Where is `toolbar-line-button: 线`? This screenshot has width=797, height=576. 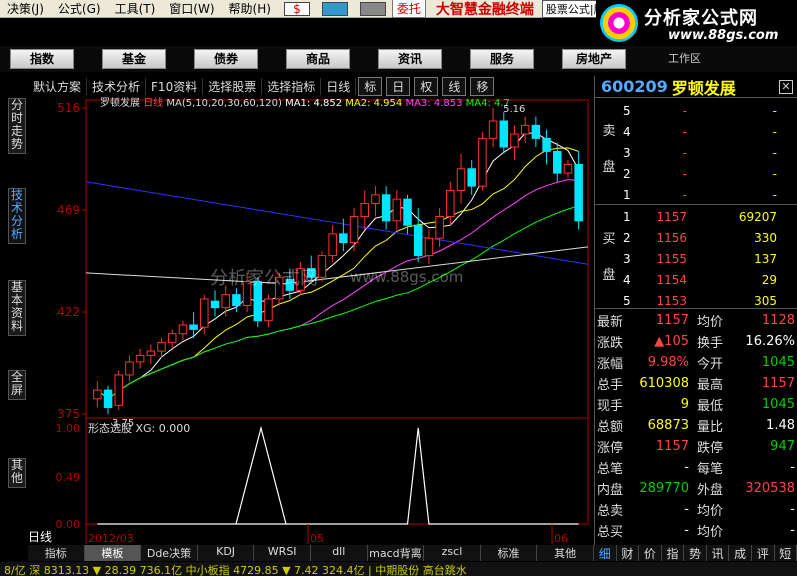
toolbar-line-button: 线 is located at coordinates (454, 86).